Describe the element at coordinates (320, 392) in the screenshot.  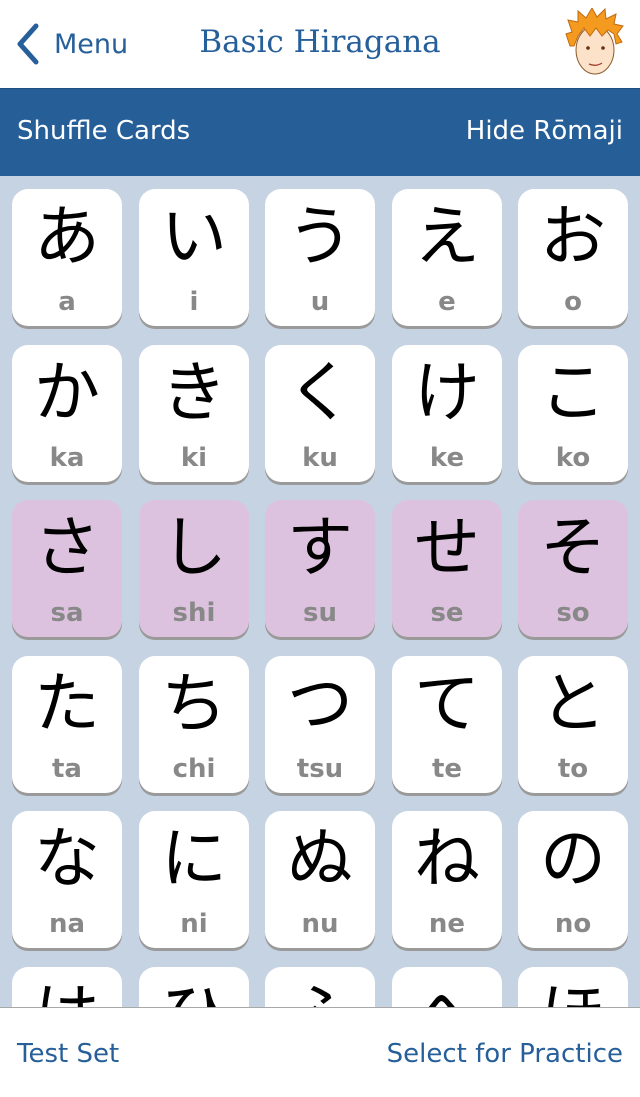
I see `kana-character: く` at that location.